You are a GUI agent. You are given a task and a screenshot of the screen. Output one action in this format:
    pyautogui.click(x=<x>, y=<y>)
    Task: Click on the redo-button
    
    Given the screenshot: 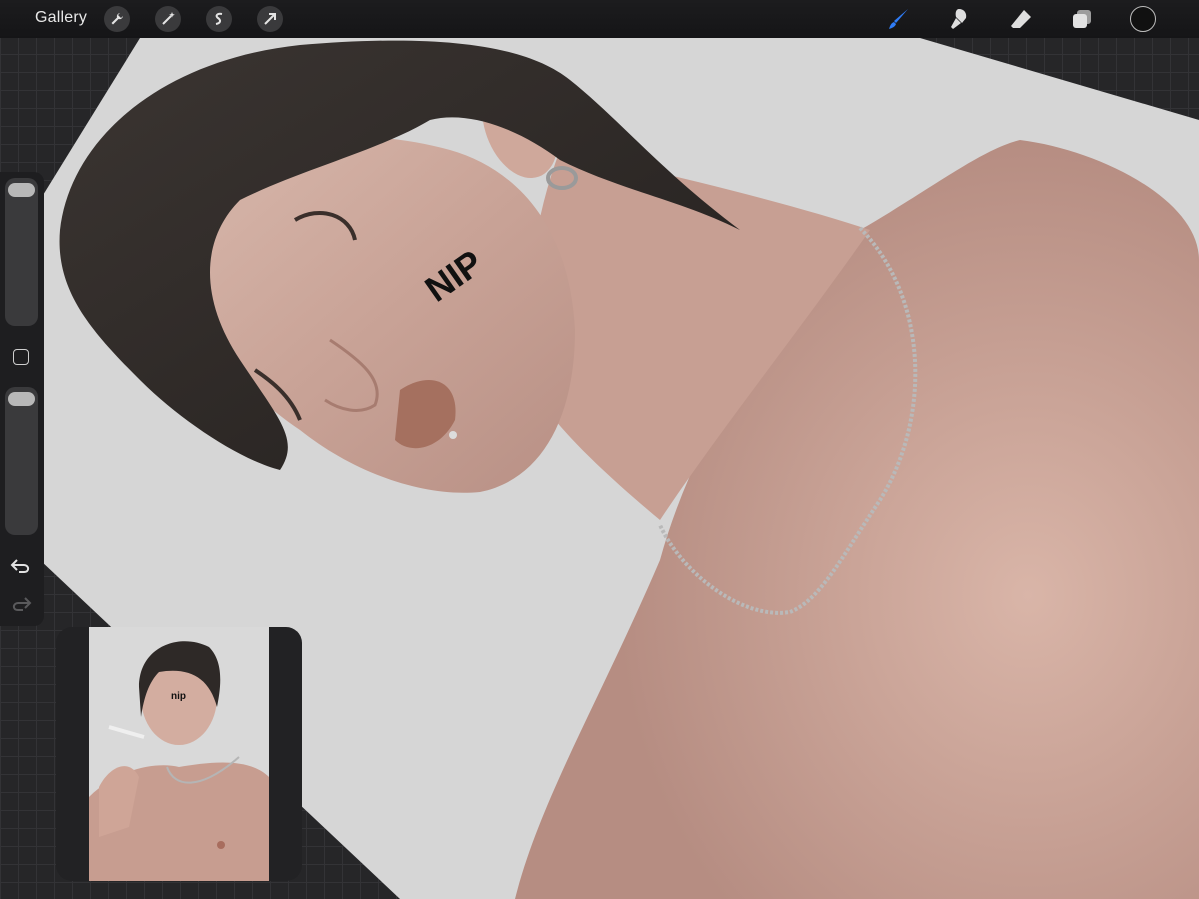 What is the action you would take?
    pyautogui.click(x=21, y=604)
    